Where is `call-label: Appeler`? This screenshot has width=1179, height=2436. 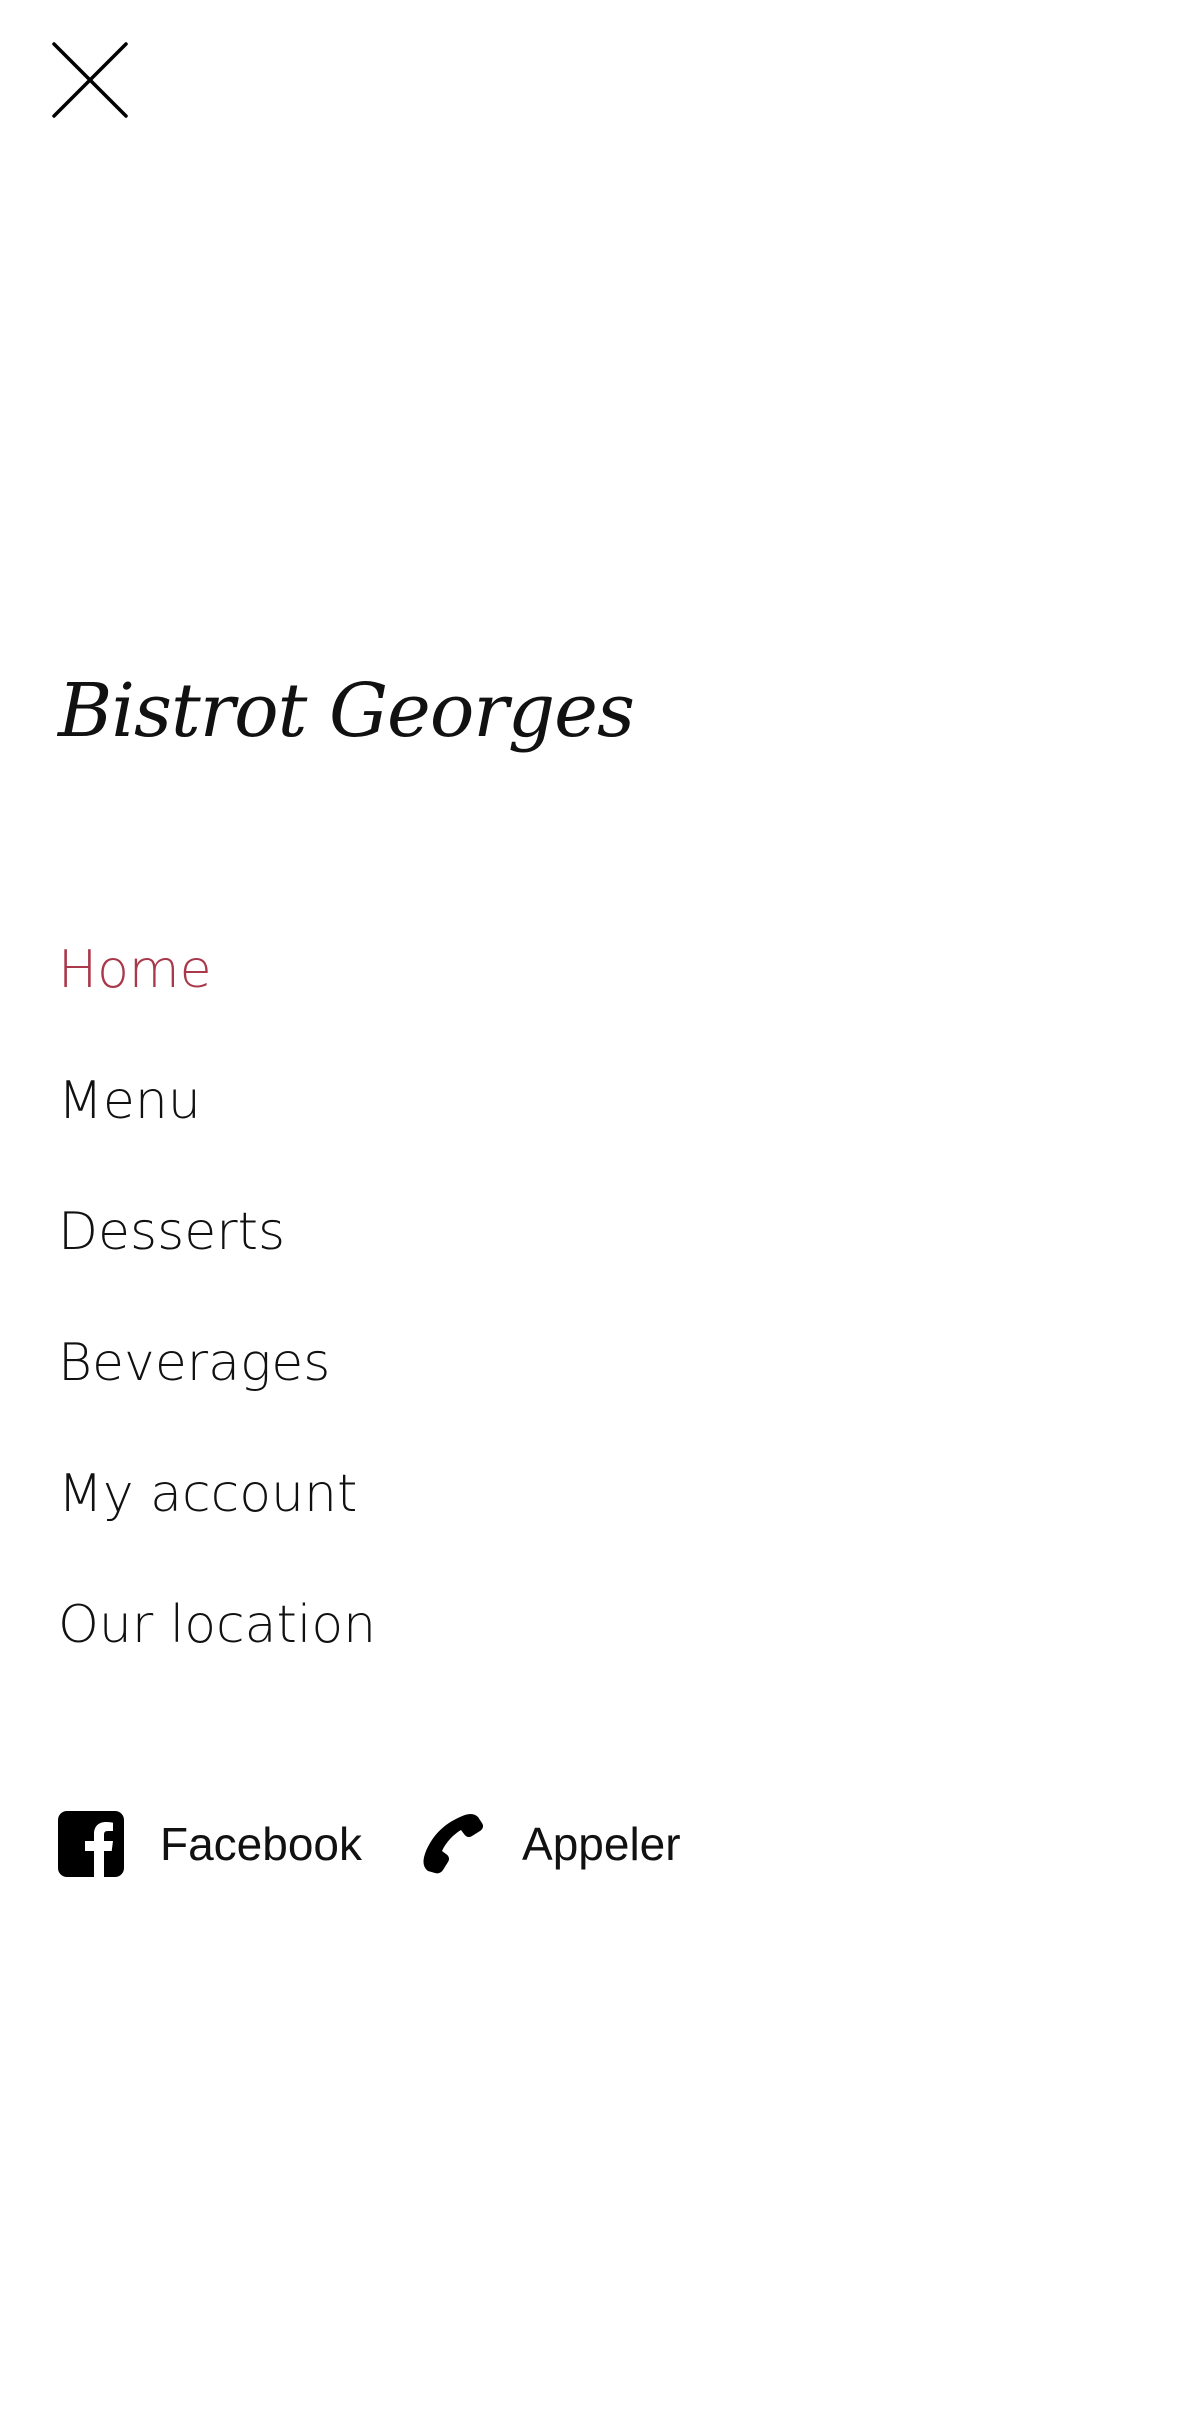 call-label: Appeler is located at coordinates (601, 1844).